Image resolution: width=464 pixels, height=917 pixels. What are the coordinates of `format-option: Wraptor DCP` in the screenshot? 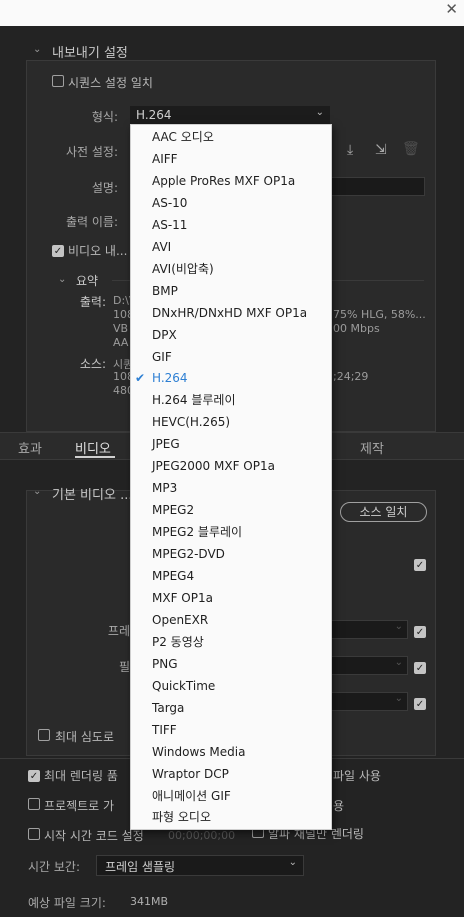 It's located at (231, 774).